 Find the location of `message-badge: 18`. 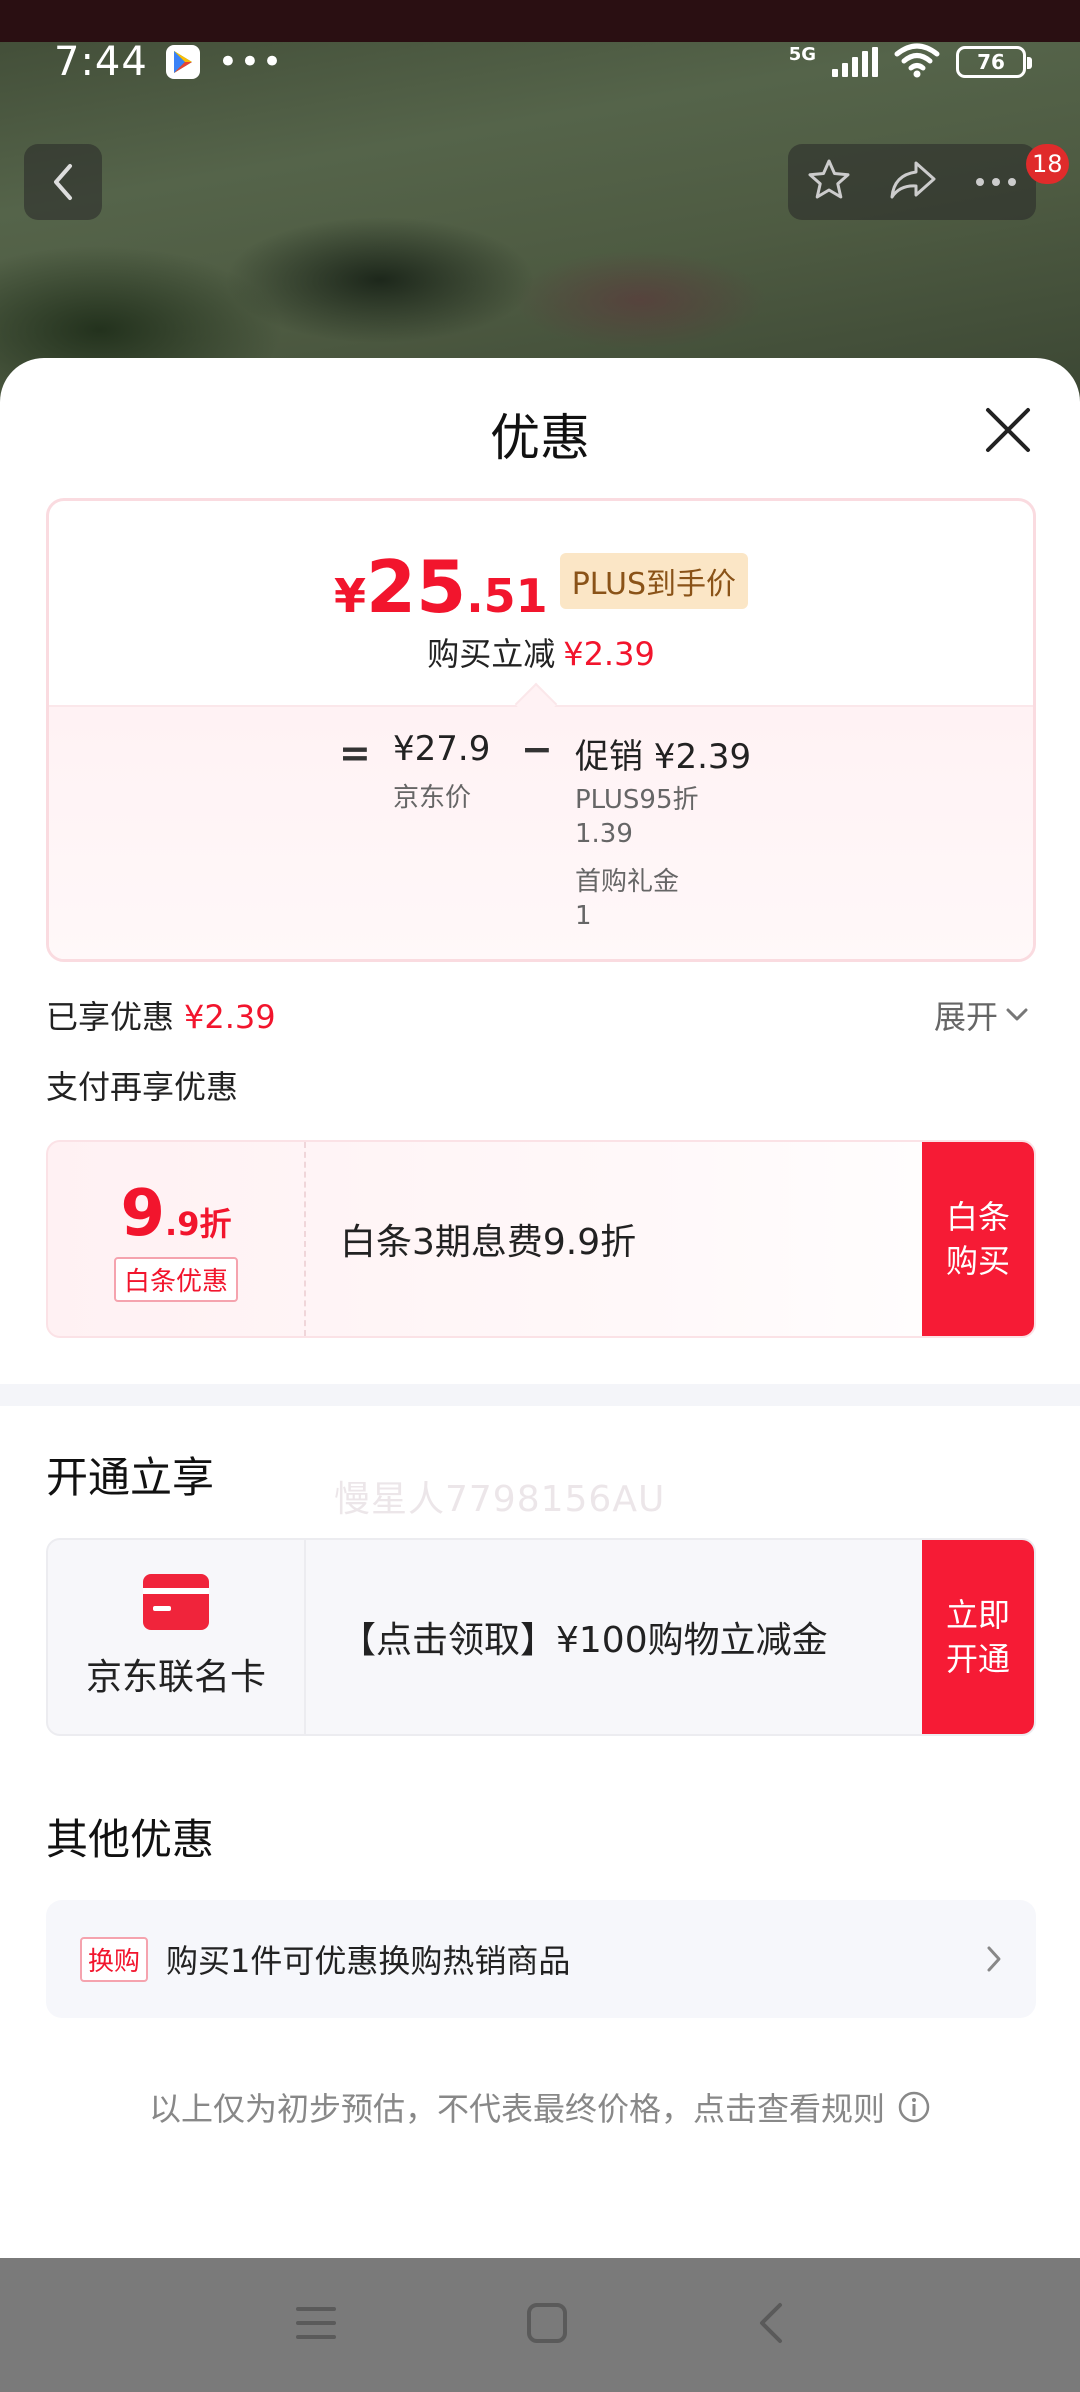

message-badge: 18 is located at coordinates (1047, 164).